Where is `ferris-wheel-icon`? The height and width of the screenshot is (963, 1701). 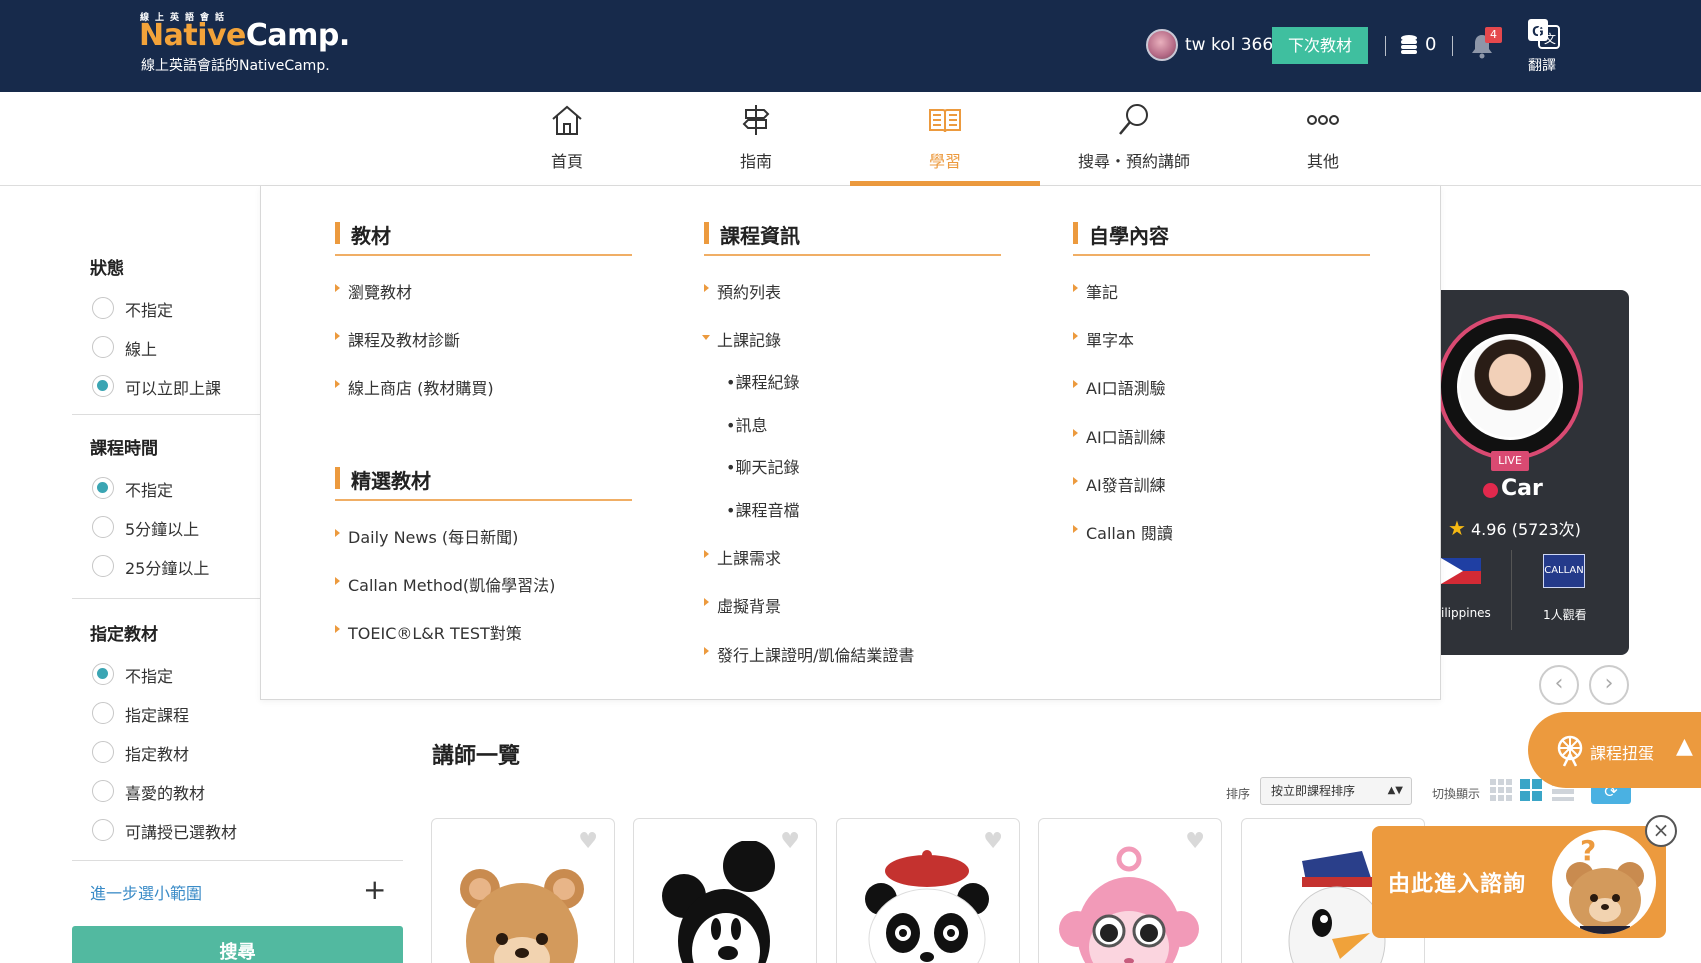 ferris-wheel-icon is located at coordinates (1570, 751).